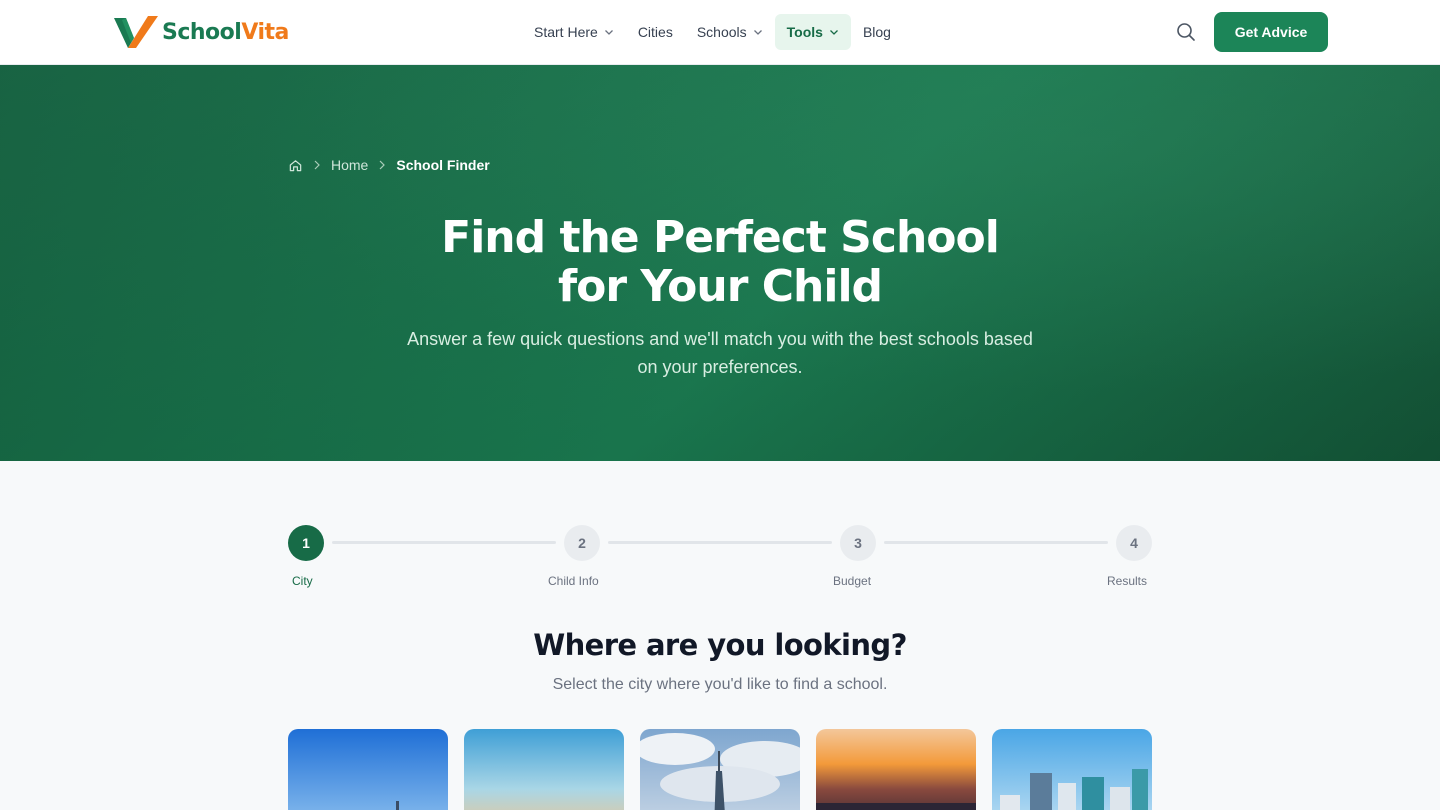 Image resolution: width=1440 pixels, height=810 pixels. What do you see at coordinates (1127, 581) in the screenshot?
I see `step-4-label: Results` at bounding box center [1127, 581].